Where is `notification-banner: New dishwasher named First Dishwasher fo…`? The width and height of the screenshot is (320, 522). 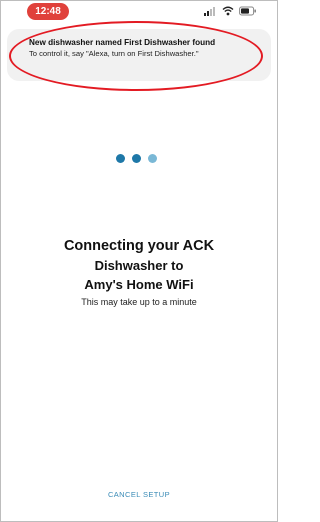
notification-banner: New dishwasher named First Dishwasher fo… is located at coordinates (139, 55).